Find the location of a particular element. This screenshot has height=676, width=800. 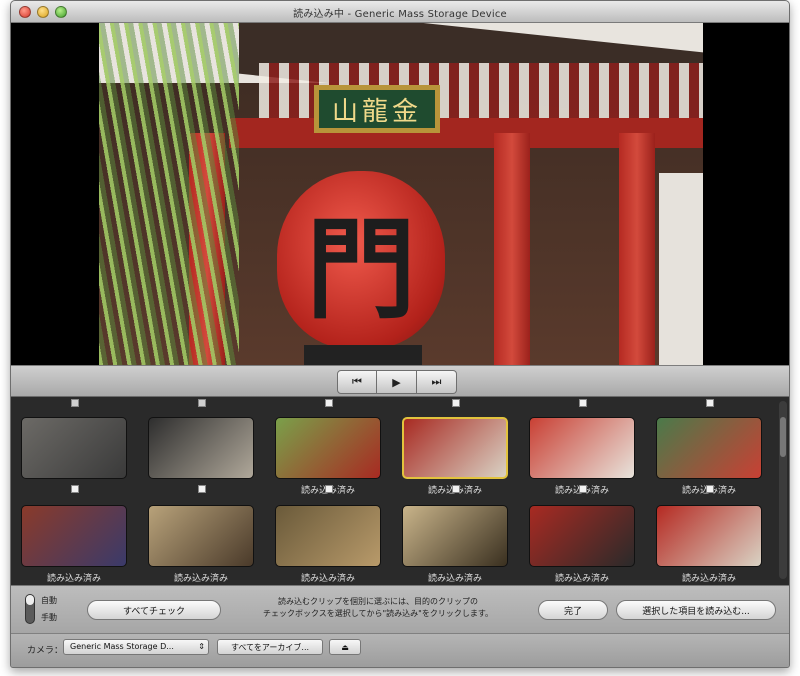

skip-back-button: ⏮ is located at coordinates (357, 382).